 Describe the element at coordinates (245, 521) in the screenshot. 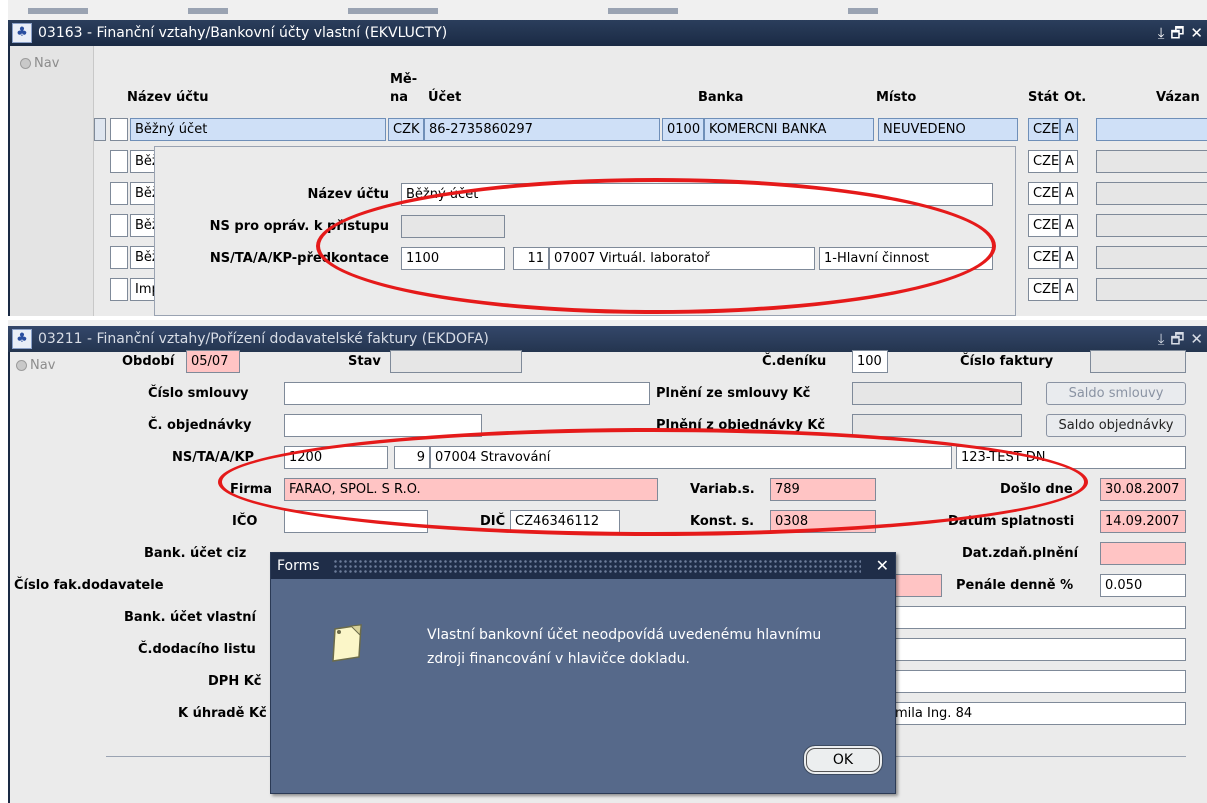

I see `ico-label: IČO` at that location.